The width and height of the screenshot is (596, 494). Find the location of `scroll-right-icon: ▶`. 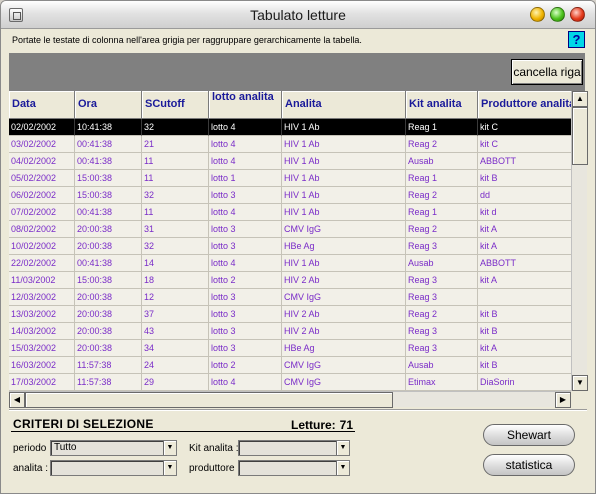

scroll-right-icon: ▶ is located at coordinates (563, 400).